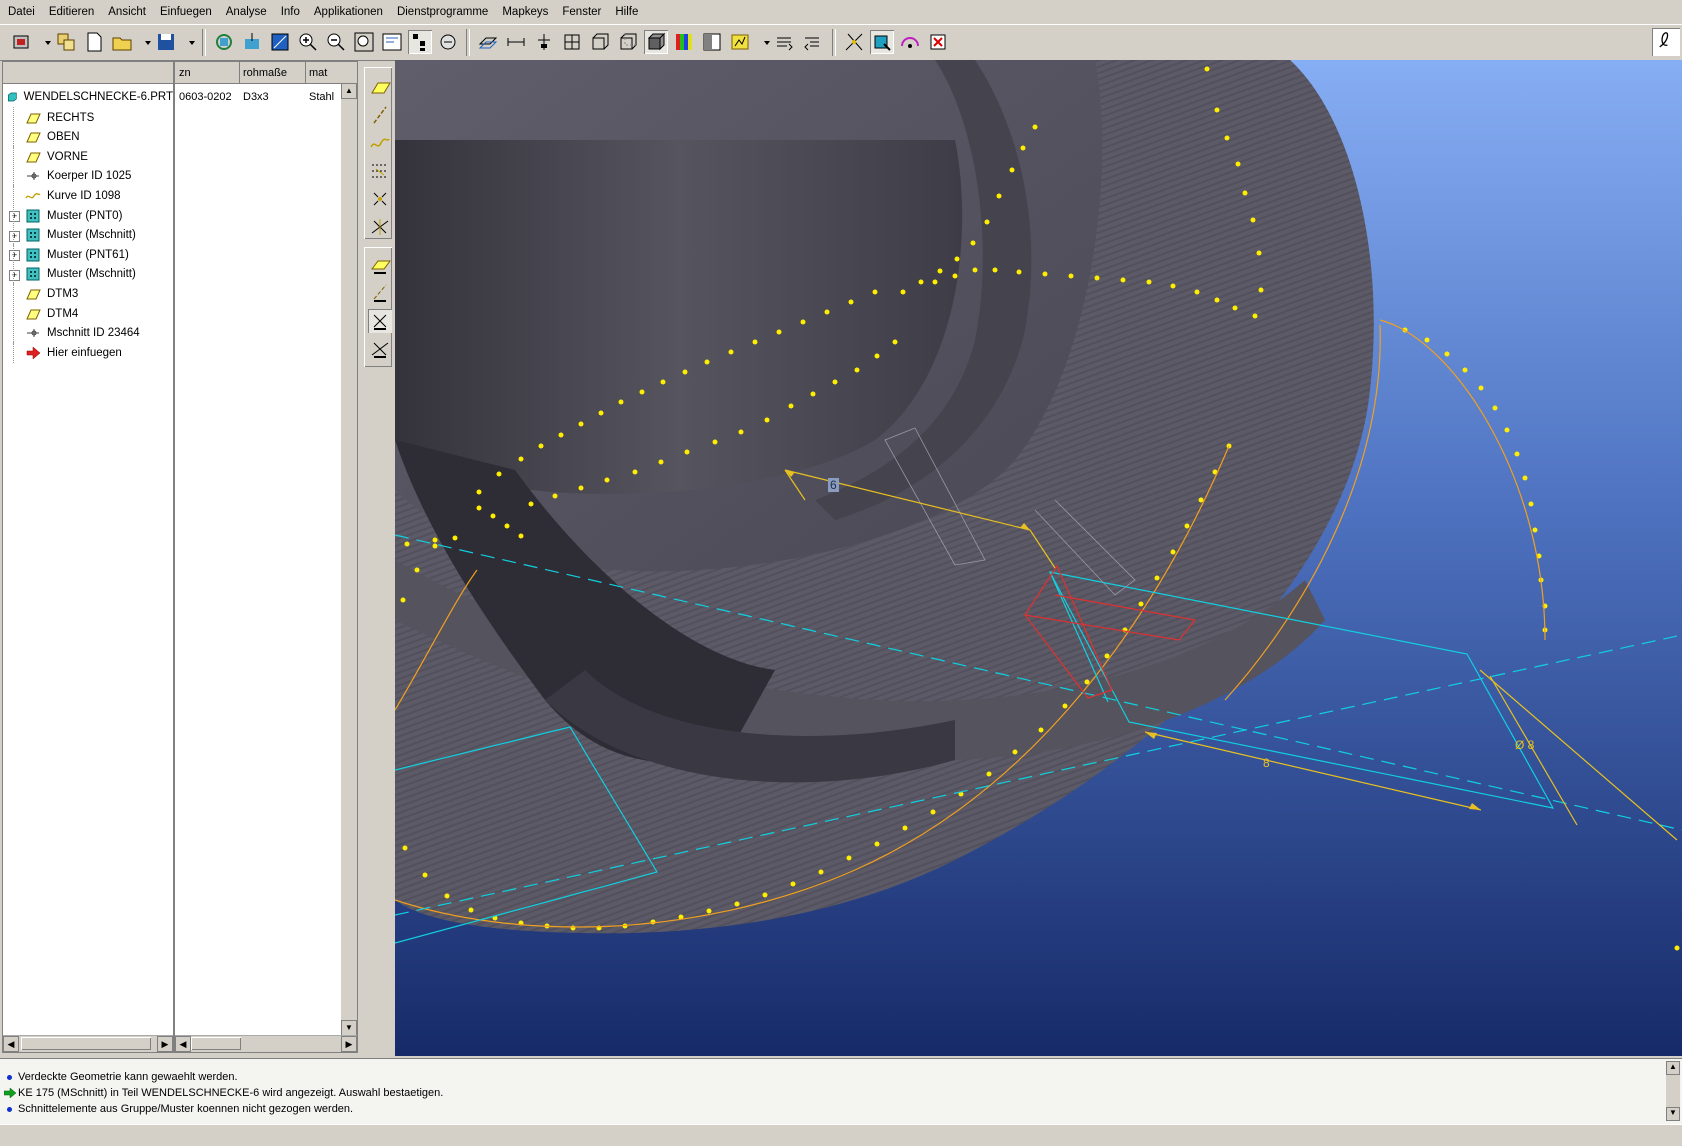 This screenshot has height=1146, width=1682. I want to click on shading-icon, so click(656, 42).